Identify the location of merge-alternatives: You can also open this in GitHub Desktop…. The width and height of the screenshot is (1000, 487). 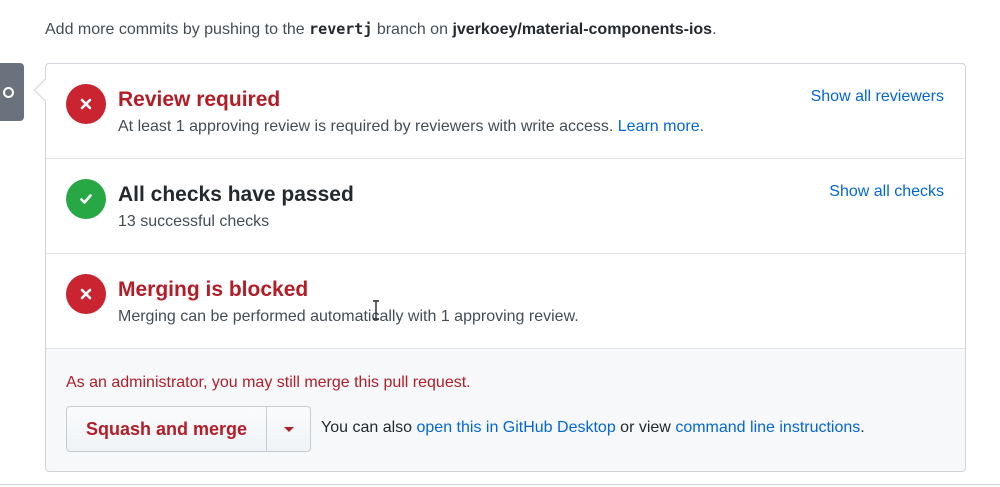
(593, 428).